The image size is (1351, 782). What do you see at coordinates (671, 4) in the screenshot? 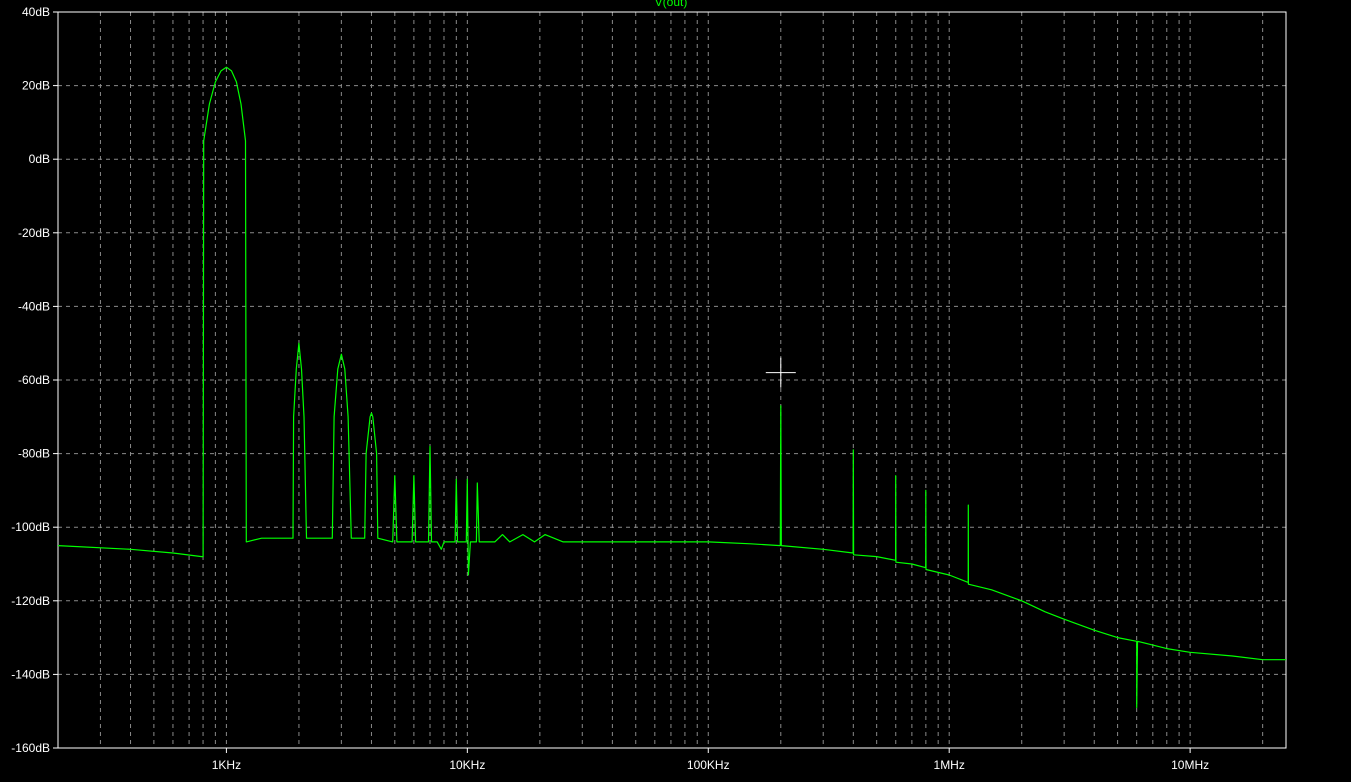
I see `trace-title: V(out)` at bounding box center [671, 4].